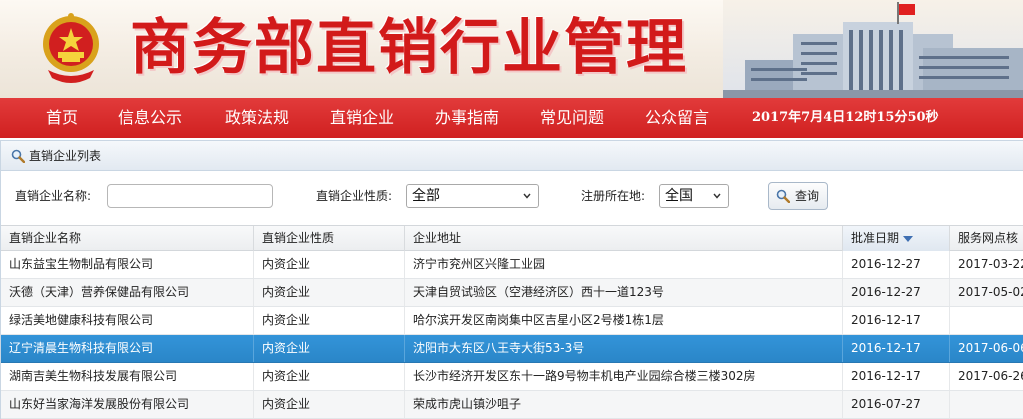 This screenshot has height=419, width=1023. I want to click on cell-company-name: 辽宁清晨生物科技有限公司, so click(127, 348).